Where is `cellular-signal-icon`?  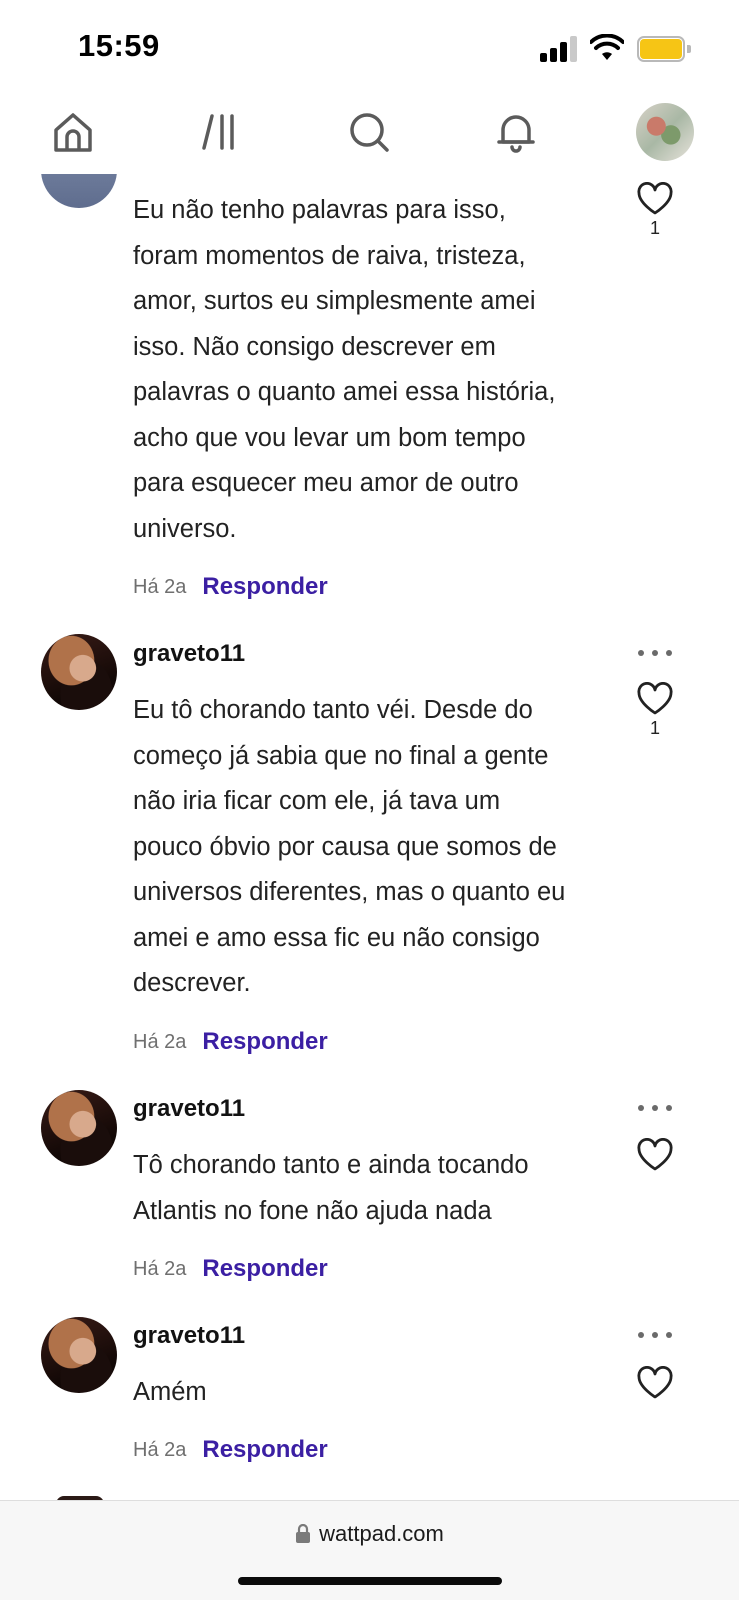
cellular-signal-icon is located at coordinates (559, 49).